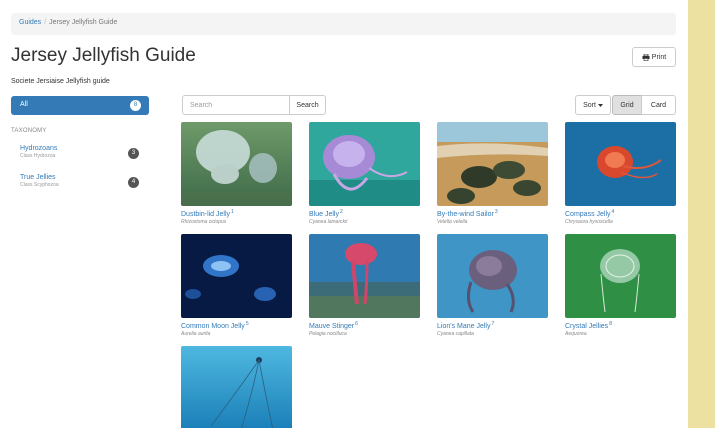 The width and height of the screenshot is (715, 428). What do you see at coordinates (600, 105) in the screenshot?
I see `caret-down-icon` at bounding box center [600, 105].